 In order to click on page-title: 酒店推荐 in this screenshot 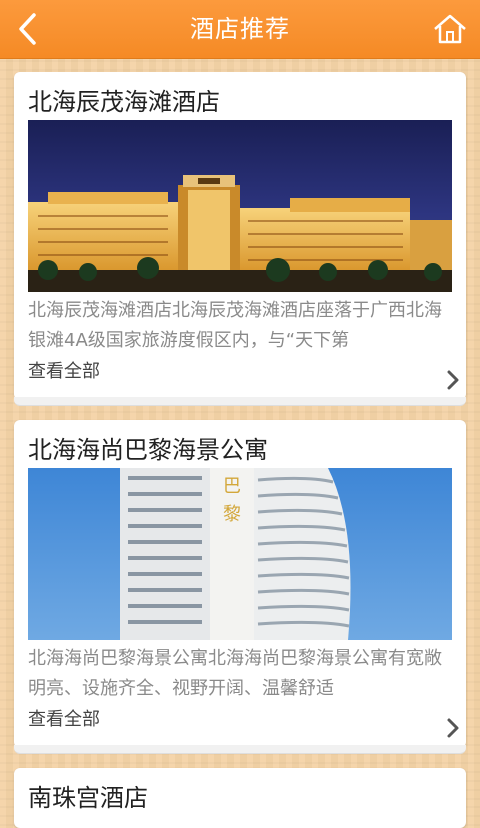, I will do `click(240, 29)`.